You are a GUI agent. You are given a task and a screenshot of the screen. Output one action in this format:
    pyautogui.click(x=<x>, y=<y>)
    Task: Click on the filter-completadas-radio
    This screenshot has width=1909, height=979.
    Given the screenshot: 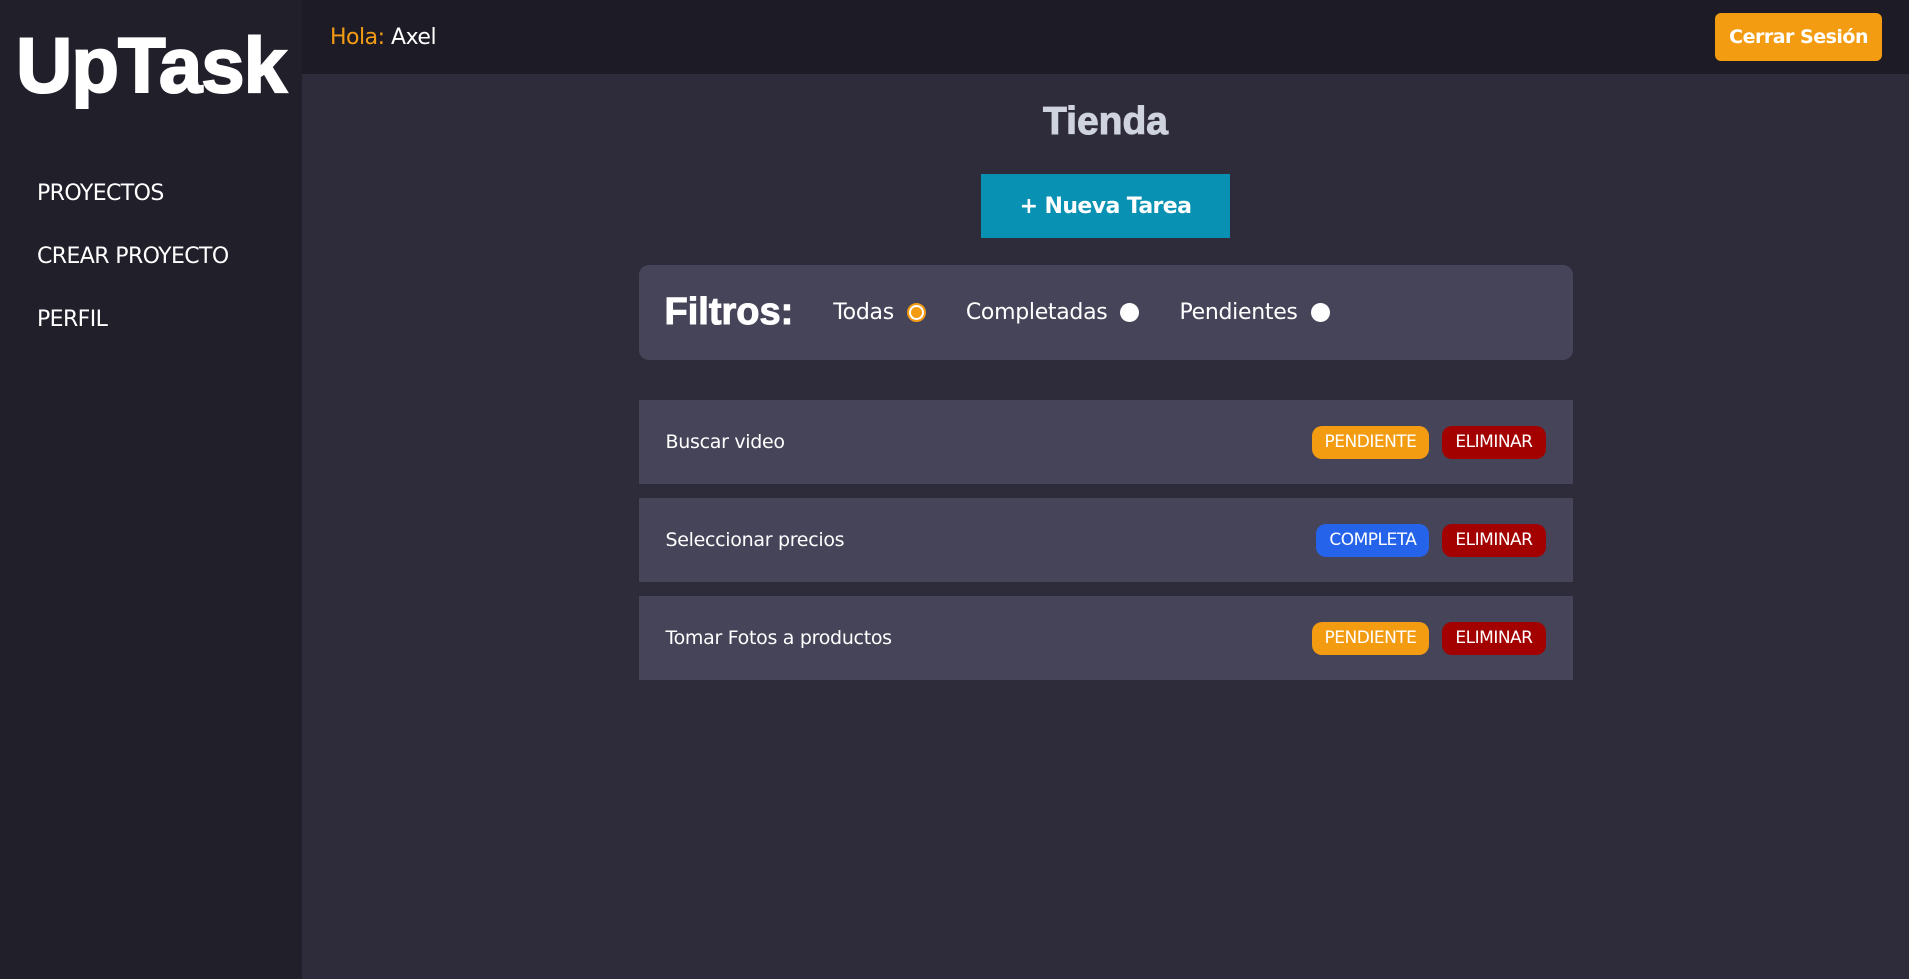 What is the action you would take?
    pyautogui.click(x=1130, y=312)
    